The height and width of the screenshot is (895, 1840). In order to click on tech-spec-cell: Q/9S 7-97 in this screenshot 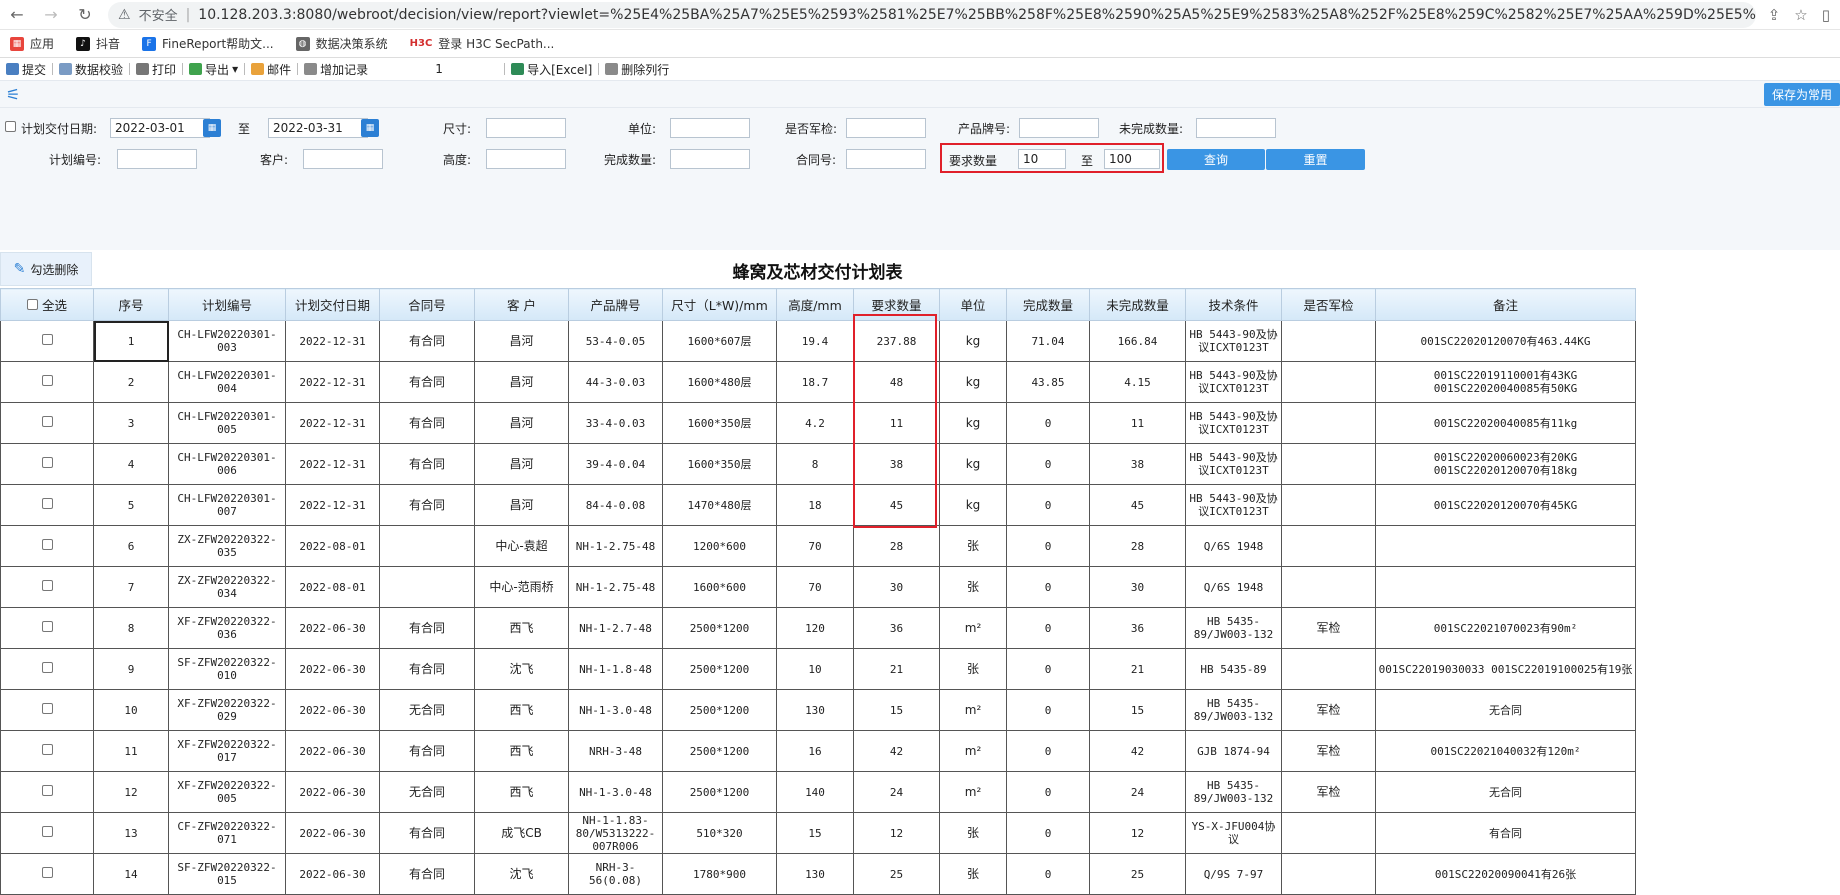, I will do `click(1233, 874)`.